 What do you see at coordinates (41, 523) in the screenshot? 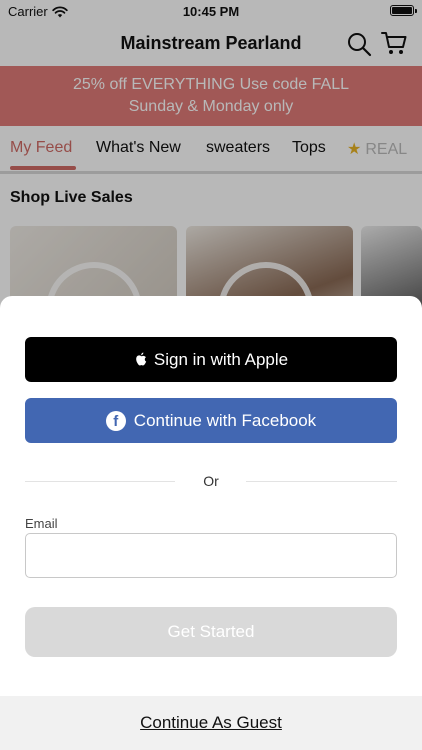
I see `email-label: Email` at bounding box center [41, 523].